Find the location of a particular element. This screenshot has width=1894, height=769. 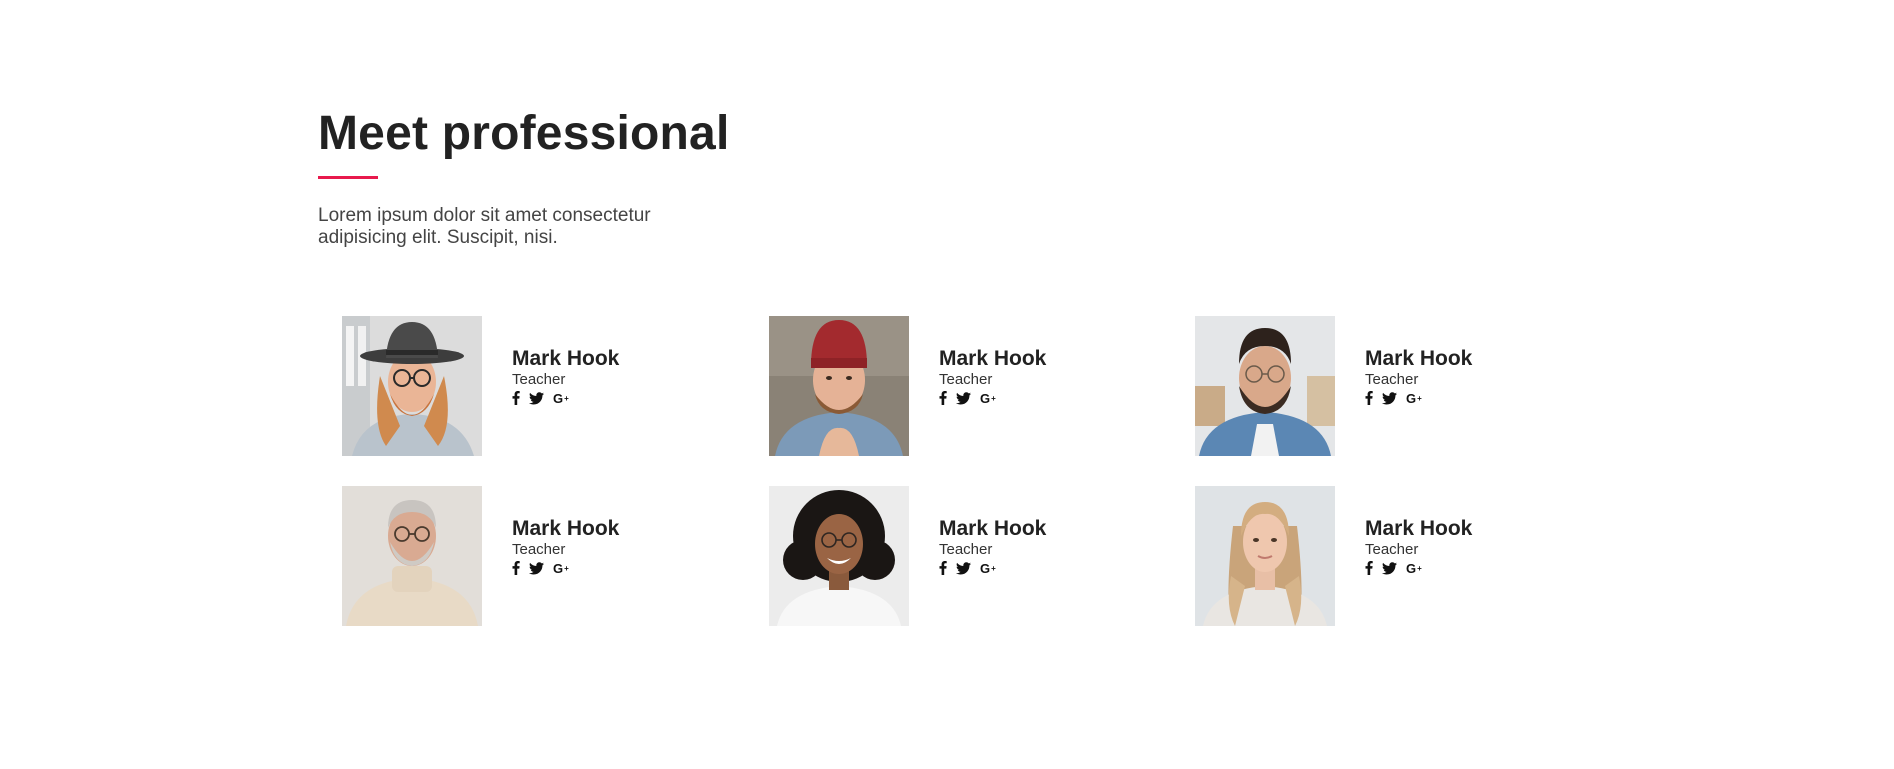

portrait-man-glasses-image is located at coordinates (1265, 386).